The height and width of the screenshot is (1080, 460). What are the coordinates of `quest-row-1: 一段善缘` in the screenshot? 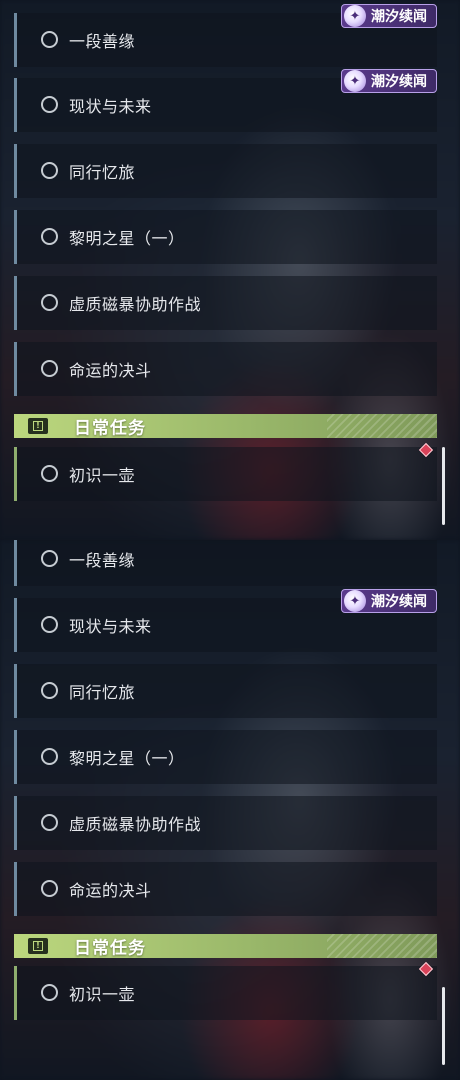 It's located at (225, 563).